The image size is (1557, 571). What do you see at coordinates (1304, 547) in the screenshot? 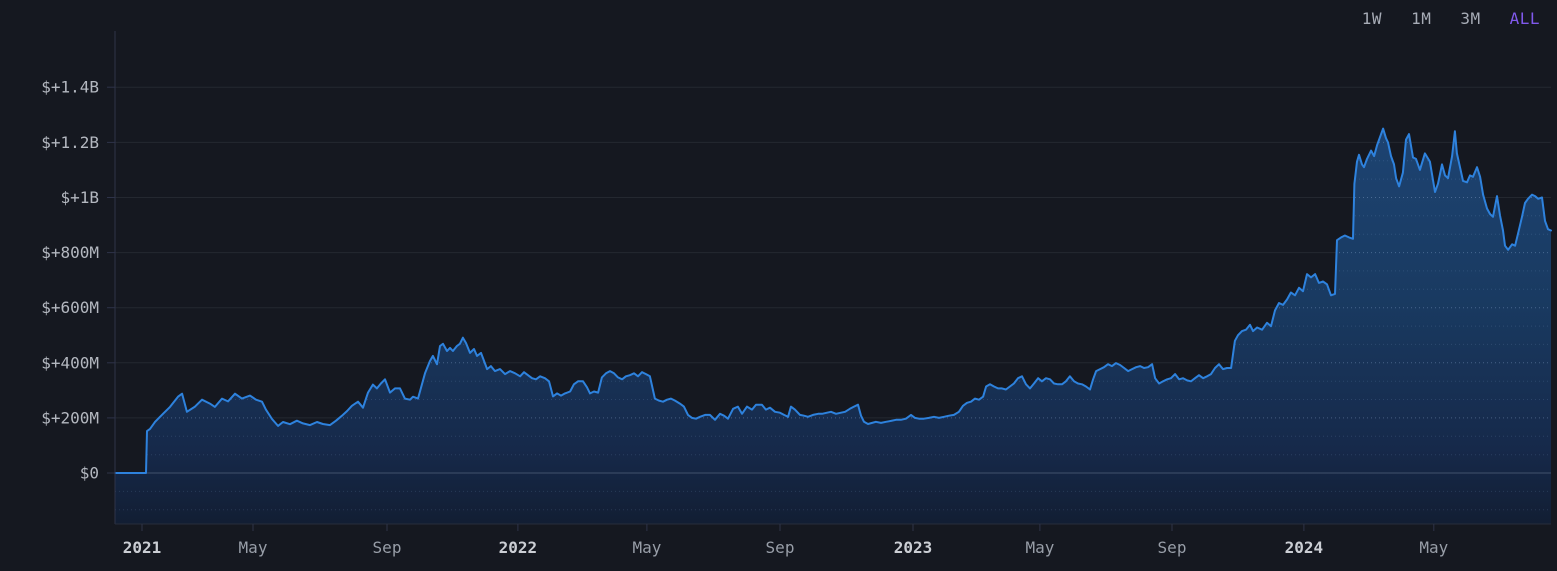
I see `x-axis-year-label: 2024` at bounding box center [1304, 547].